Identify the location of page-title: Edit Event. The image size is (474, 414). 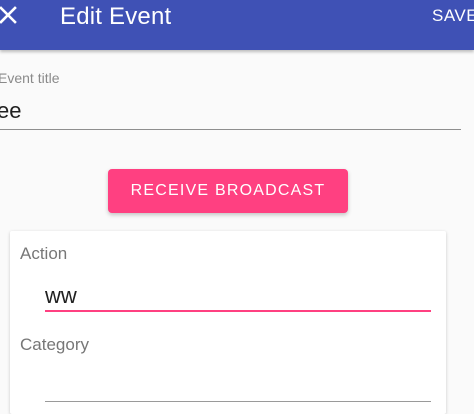
(116, 16).